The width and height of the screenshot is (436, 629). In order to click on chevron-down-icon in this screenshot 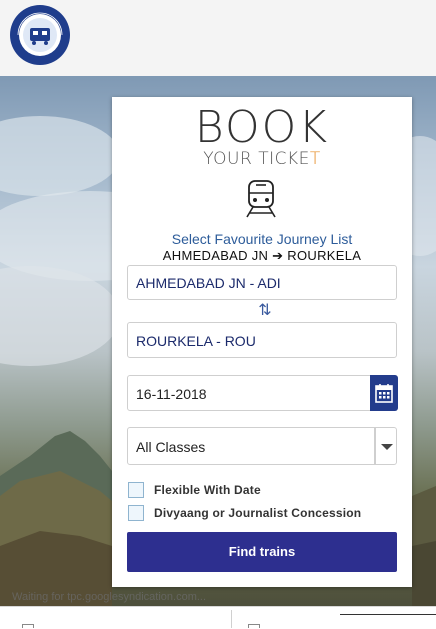, I will do `click(387, 447)`.